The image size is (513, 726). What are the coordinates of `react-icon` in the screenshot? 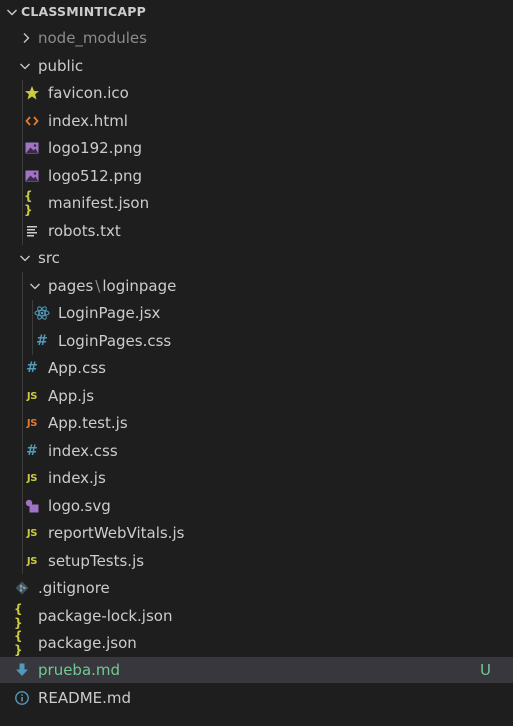 It's located at (42, 313).